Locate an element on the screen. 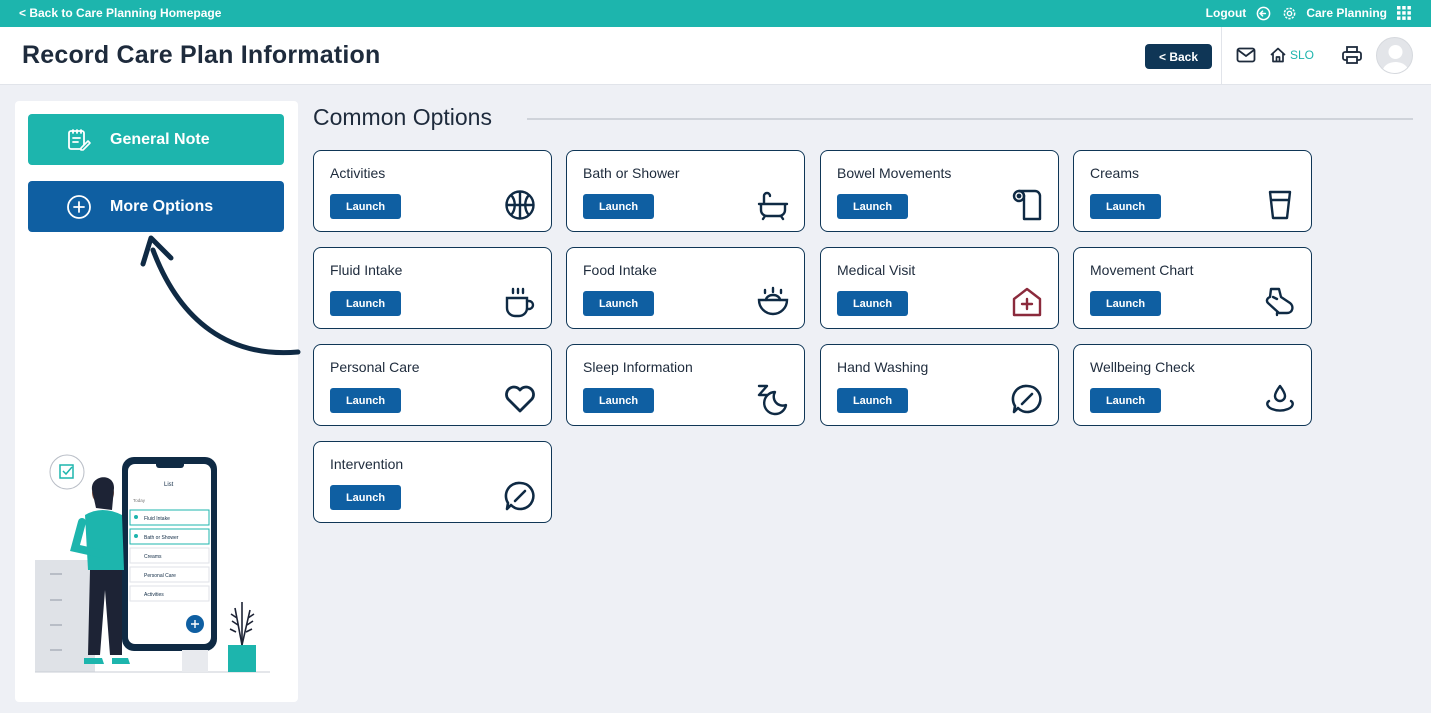  ball-icon is located at coordinates (520, 205).